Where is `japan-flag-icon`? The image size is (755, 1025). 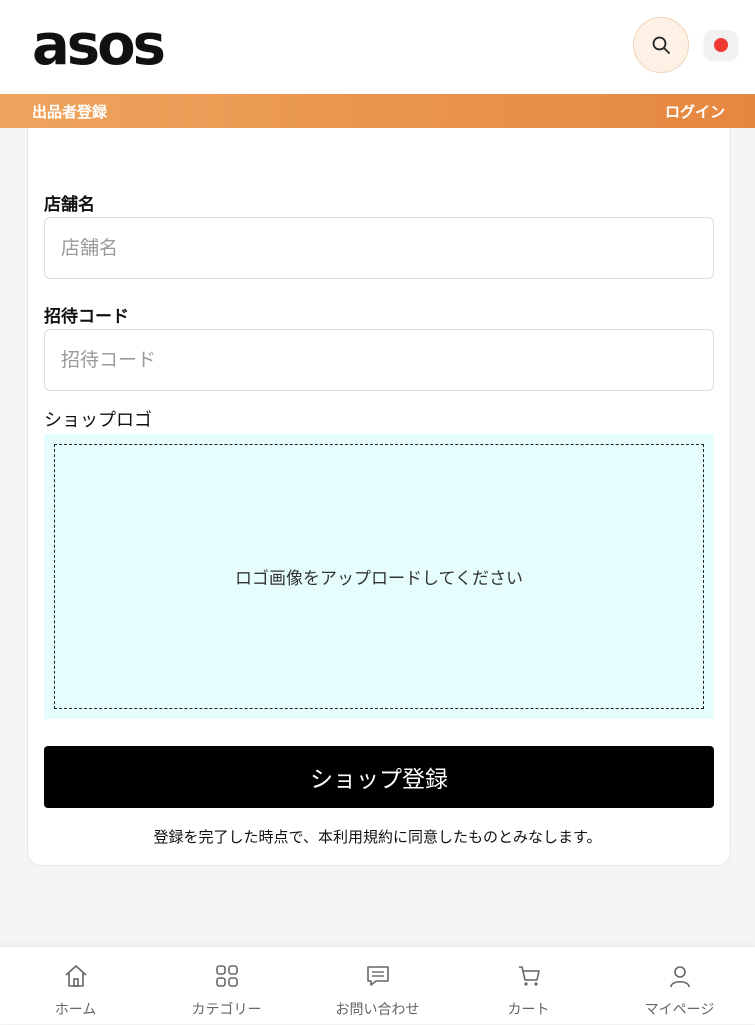 japan-flag-icon is located at coordinates (721, 45).